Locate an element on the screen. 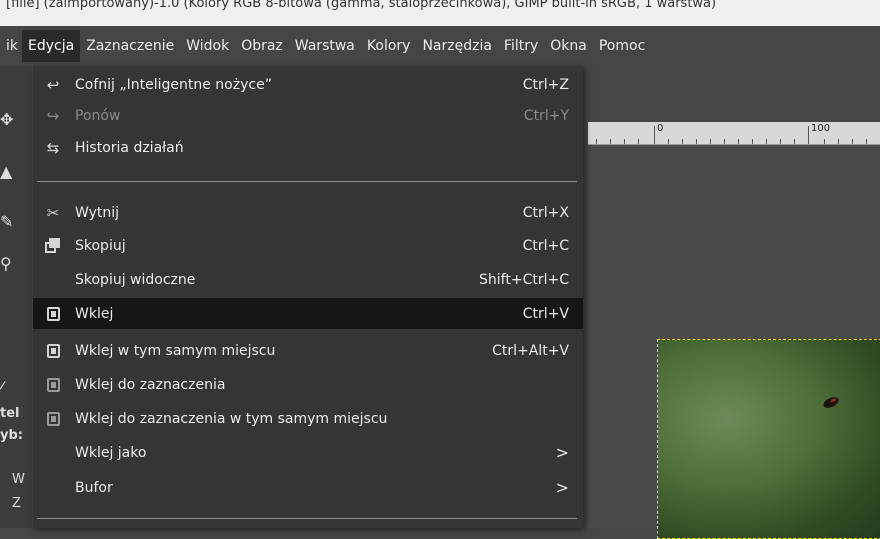  menu-item-copy: Skopiuj Ctrl+C is located at coordinates (308, 245).